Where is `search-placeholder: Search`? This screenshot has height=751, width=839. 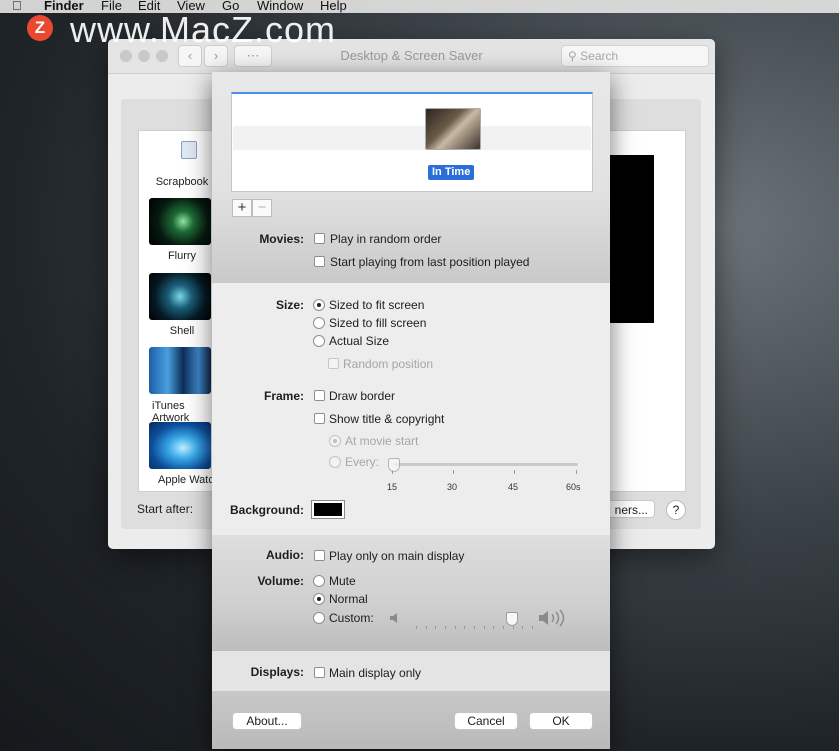 search-placeholder: Search is located at coordinates (599, 56).